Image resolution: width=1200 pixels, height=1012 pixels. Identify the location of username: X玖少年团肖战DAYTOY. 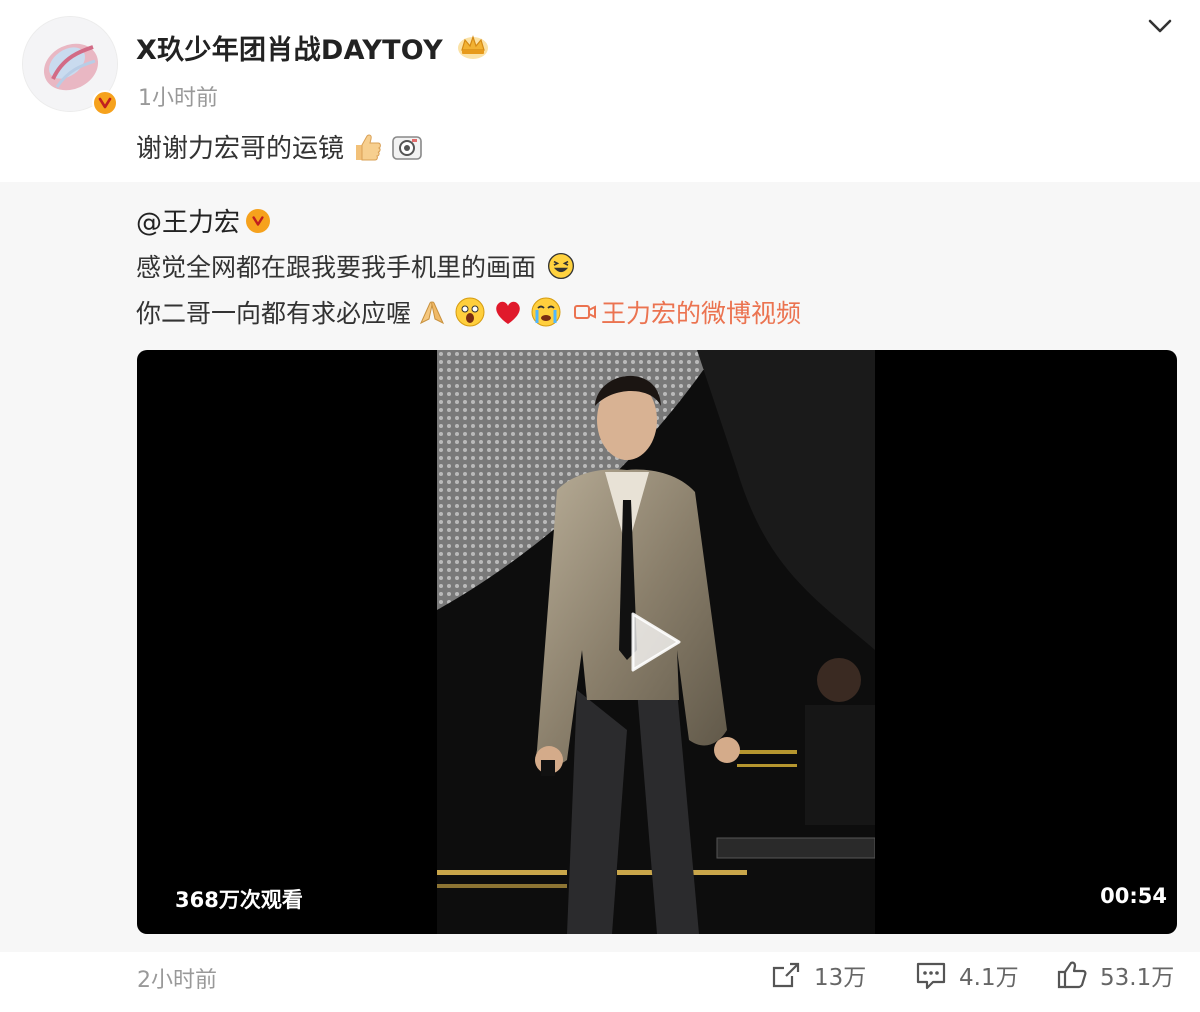
(289, 47).